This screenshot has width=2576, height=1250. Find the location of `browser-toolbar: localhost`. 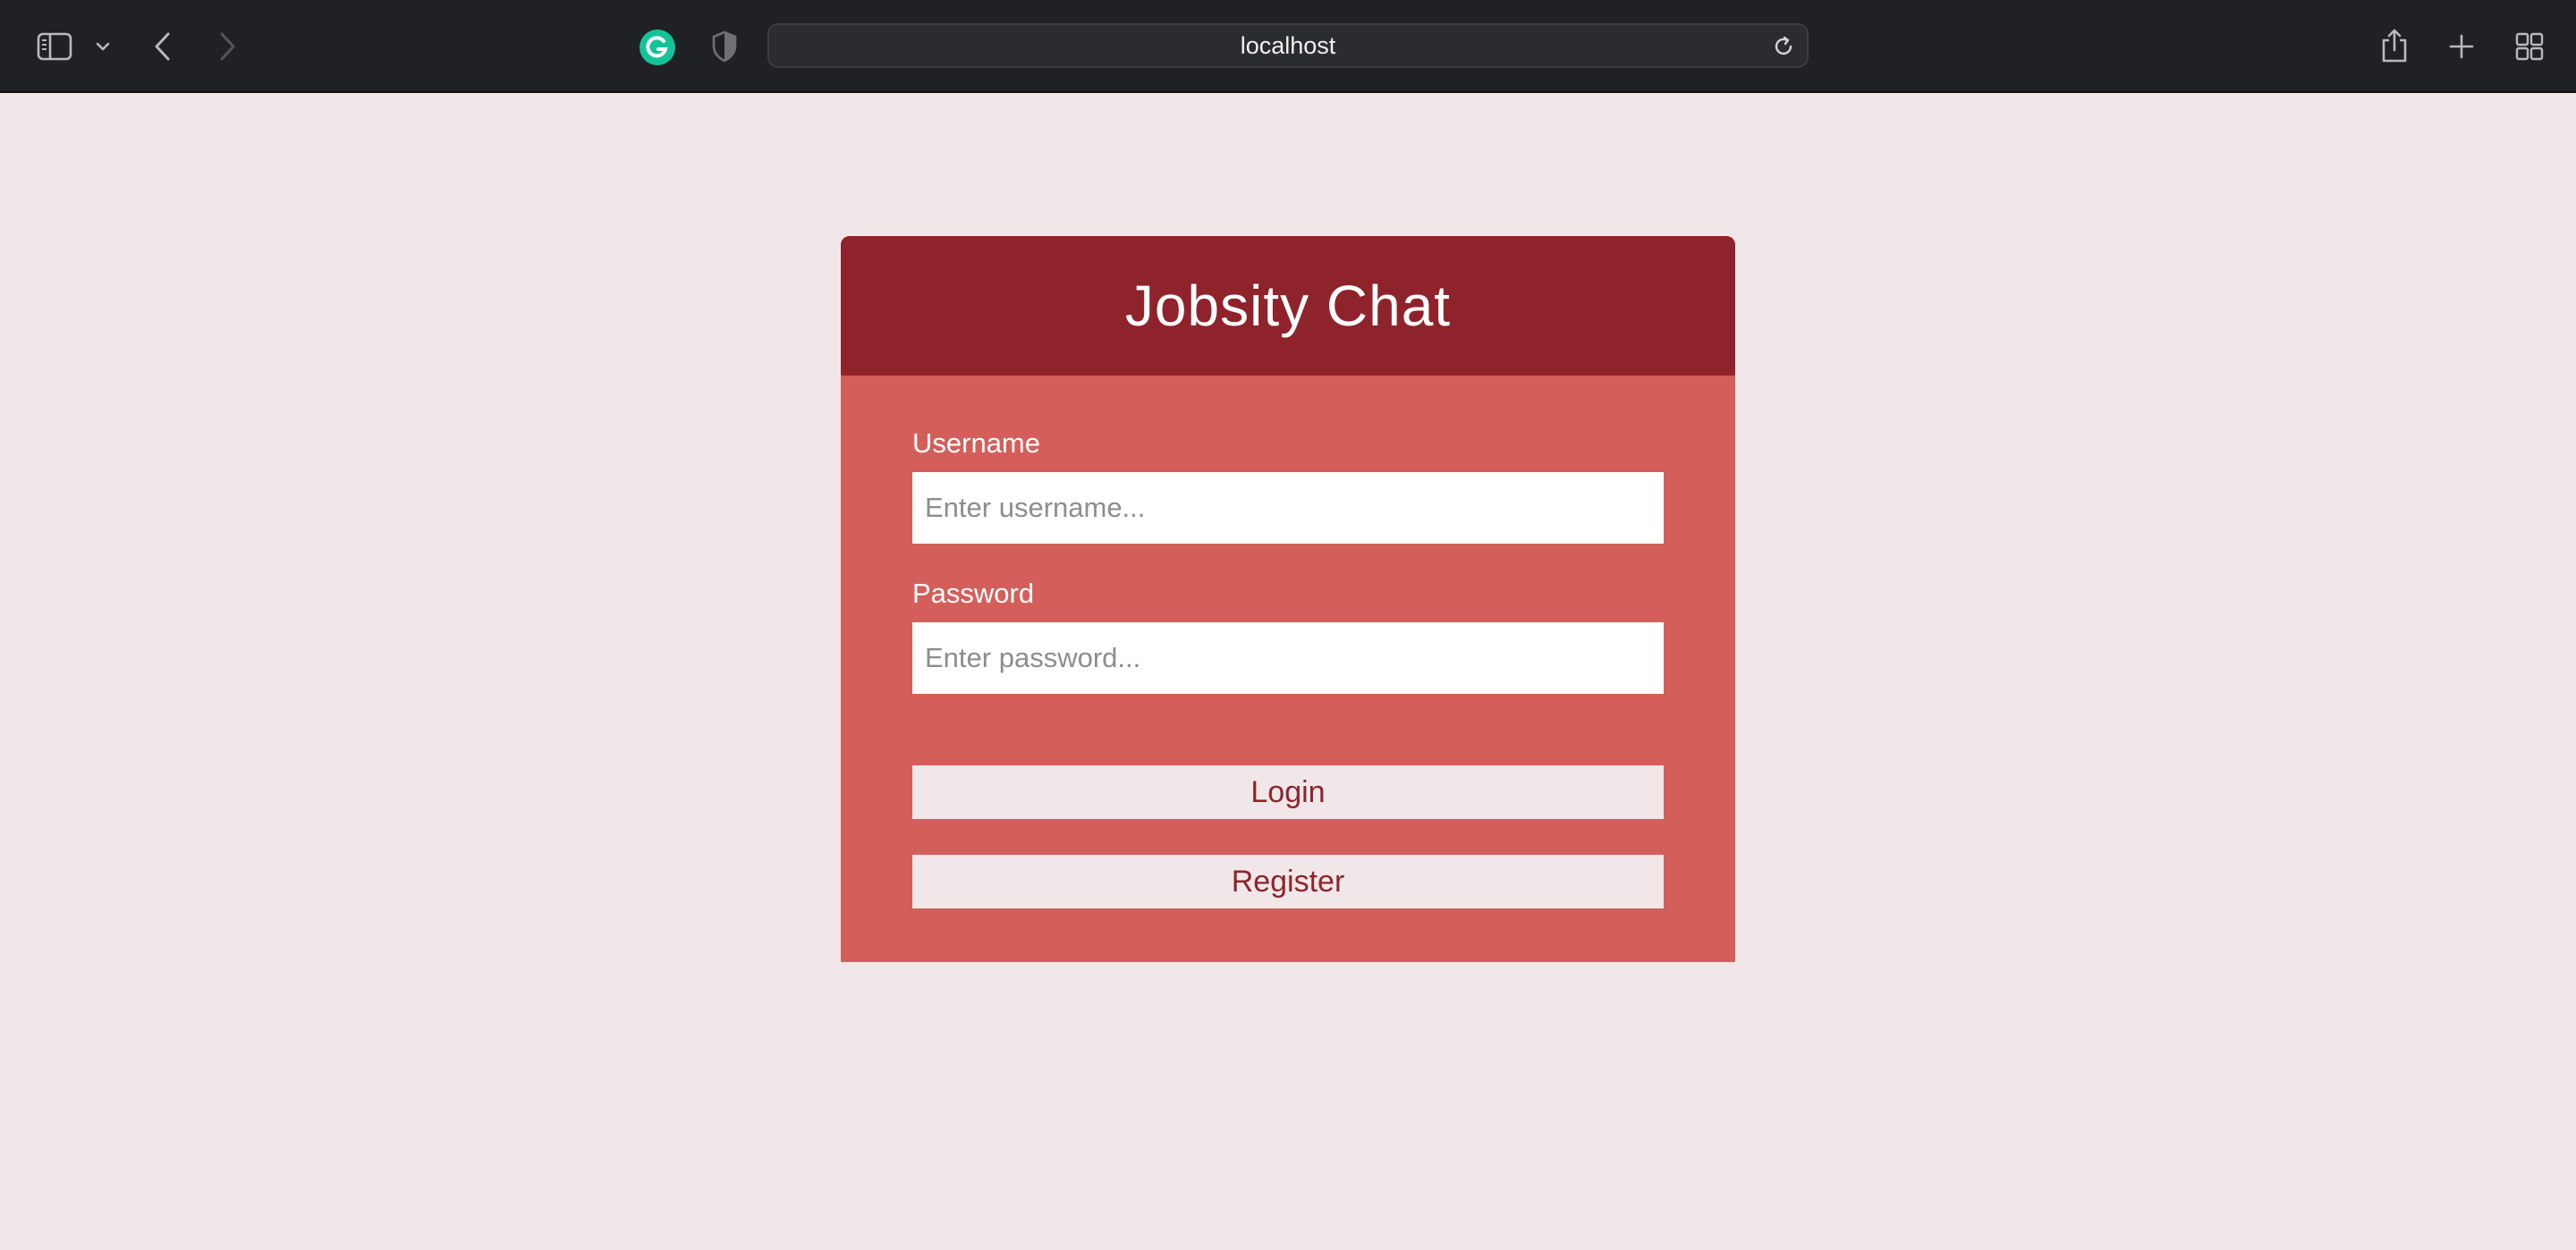

browser-toolbar: localhost is located at coordinates (1288, 46).